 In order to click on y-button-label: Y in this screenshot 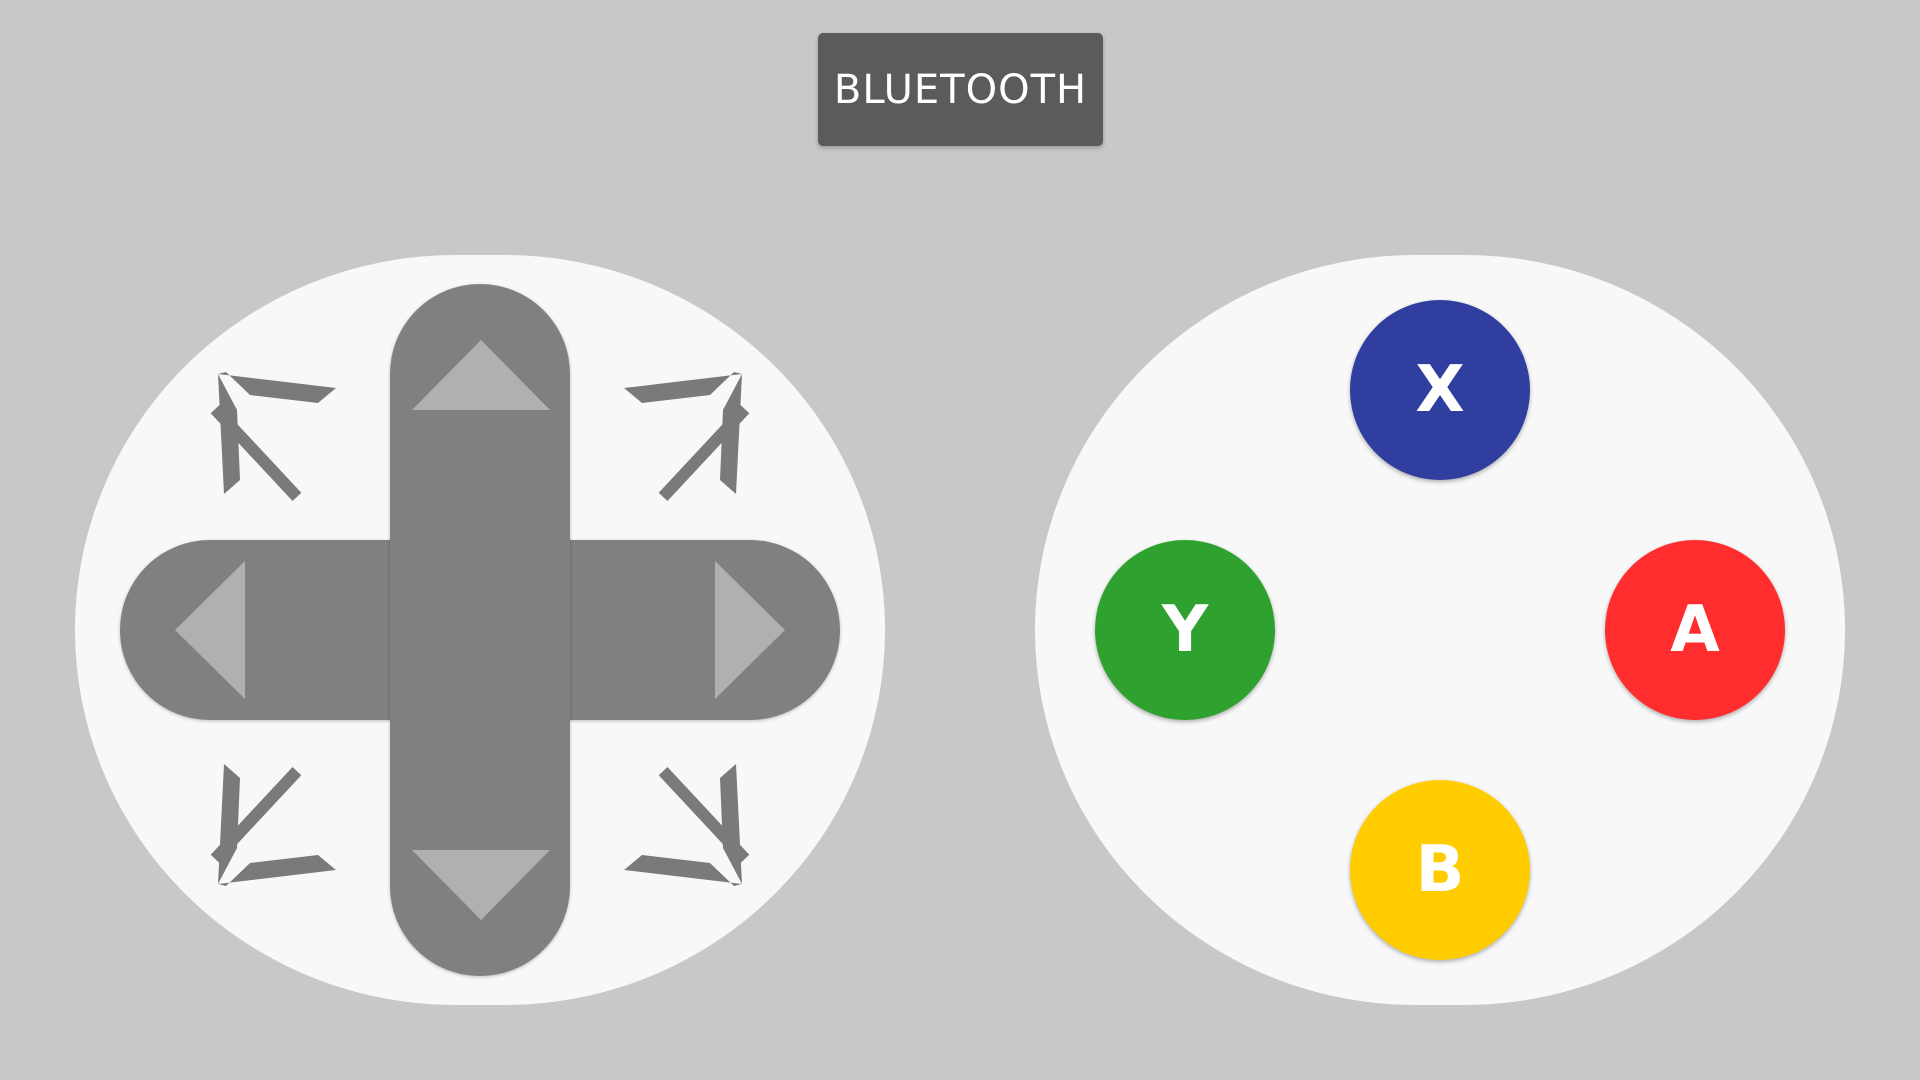, I will do `click(1185, 630)`.